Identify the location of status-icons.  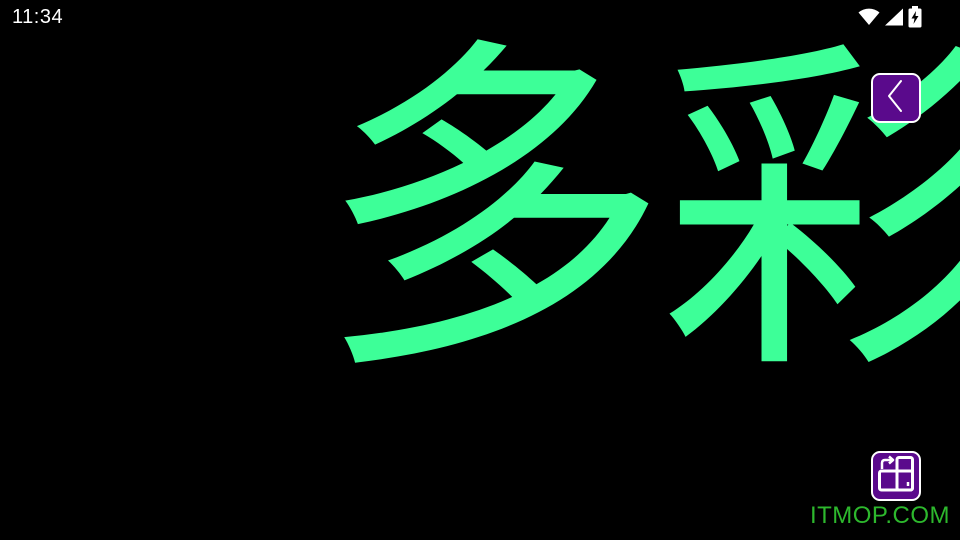
(890, 17).